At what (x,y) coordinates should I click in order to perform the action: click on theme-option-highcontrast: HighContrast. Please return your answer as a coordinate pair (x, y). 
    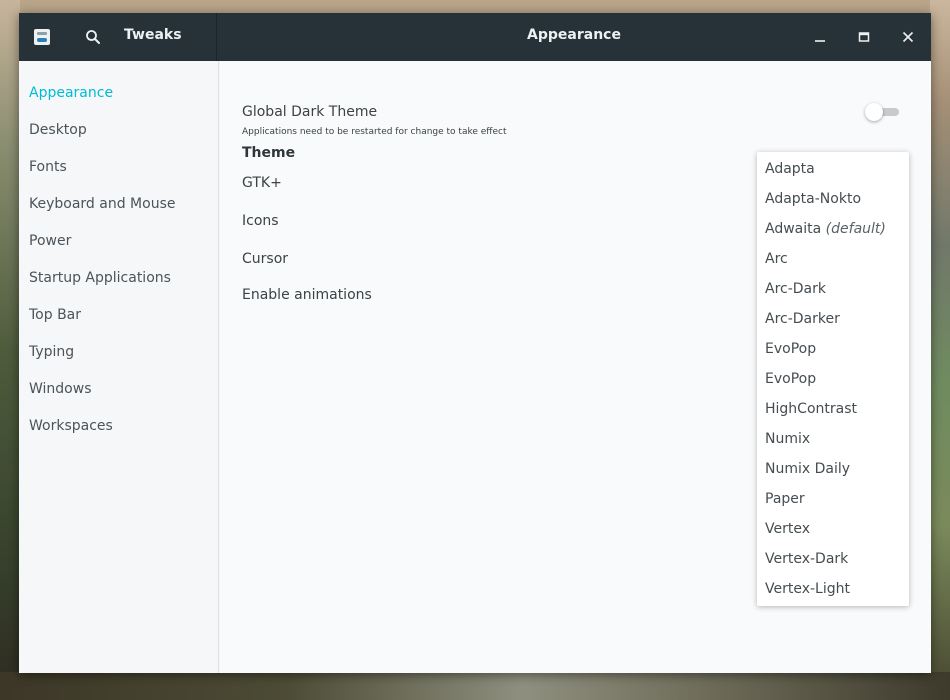
    Looking at the image, I should click on (811, 409).